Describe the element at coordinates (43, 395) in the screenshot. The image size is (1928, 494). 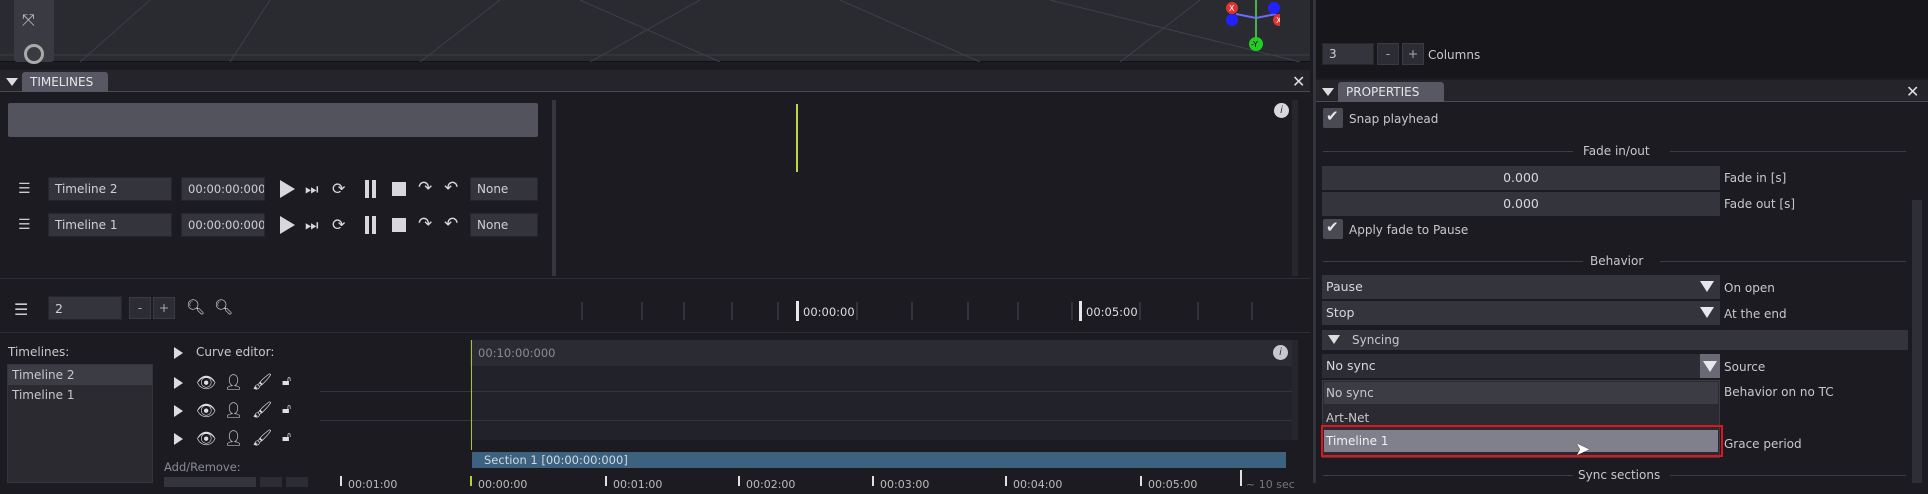
I see `list-item-timeline-1: Timeline 1` at that location.